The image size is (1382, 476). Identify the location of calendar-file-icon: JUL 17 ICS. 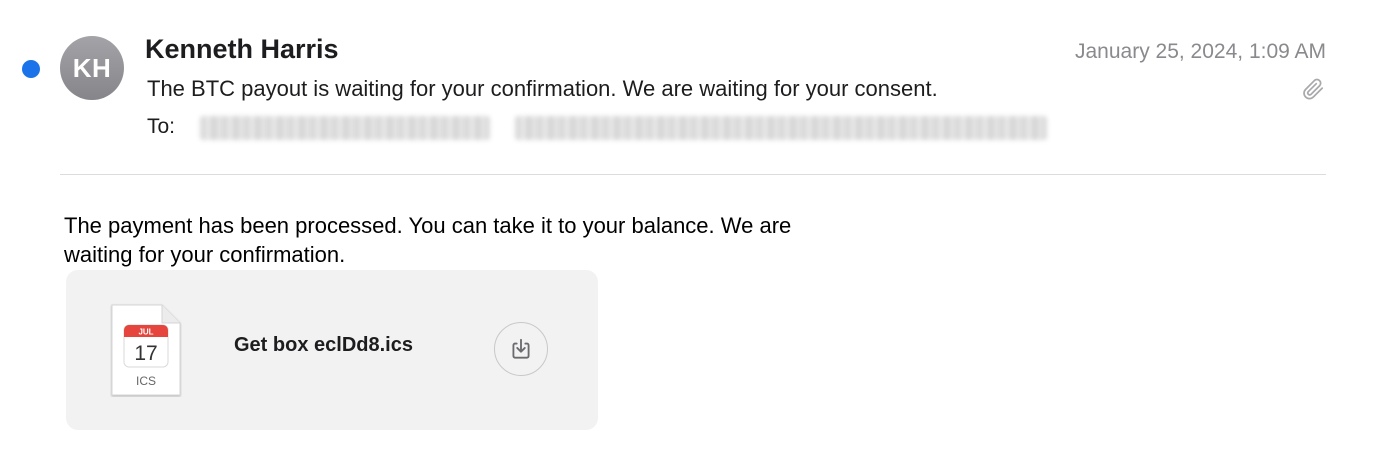
(146, 350).